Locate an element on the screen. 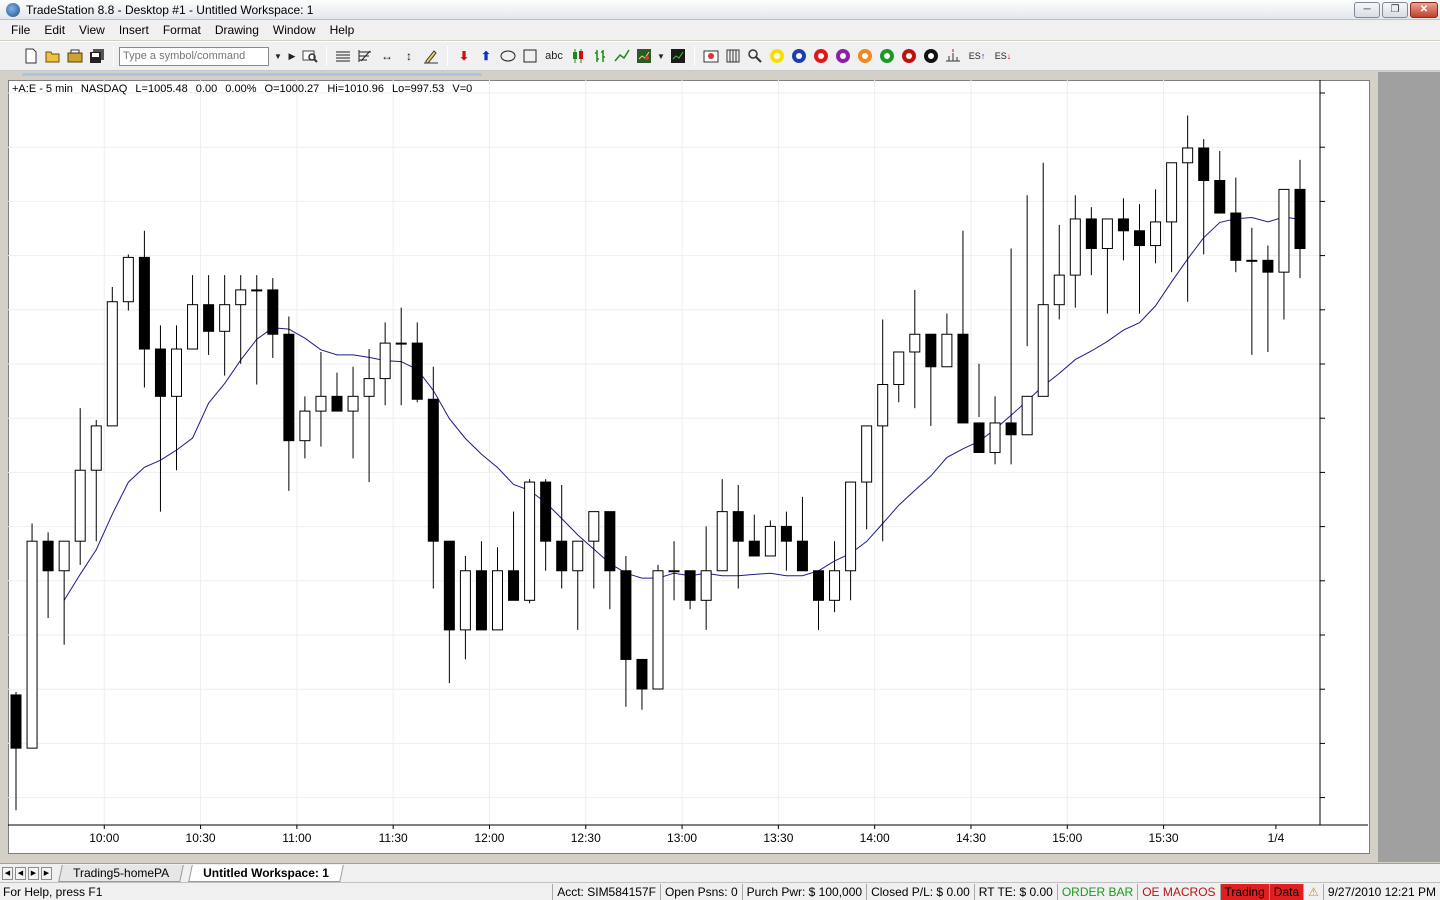 The width and height of the screenshot is (1440, 900). toolbar: ▼ ▶ ↔ ↕ ⬇ ⬆ abc ▼ ES↑ ES↓ is located at coordinates (720, 56).